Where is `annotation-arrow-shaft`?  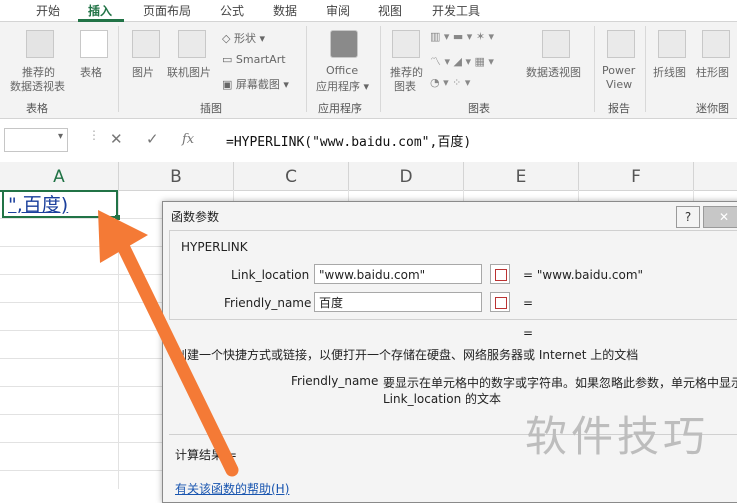 annotation-arrow-shaft is located at coordinates (176, 355).